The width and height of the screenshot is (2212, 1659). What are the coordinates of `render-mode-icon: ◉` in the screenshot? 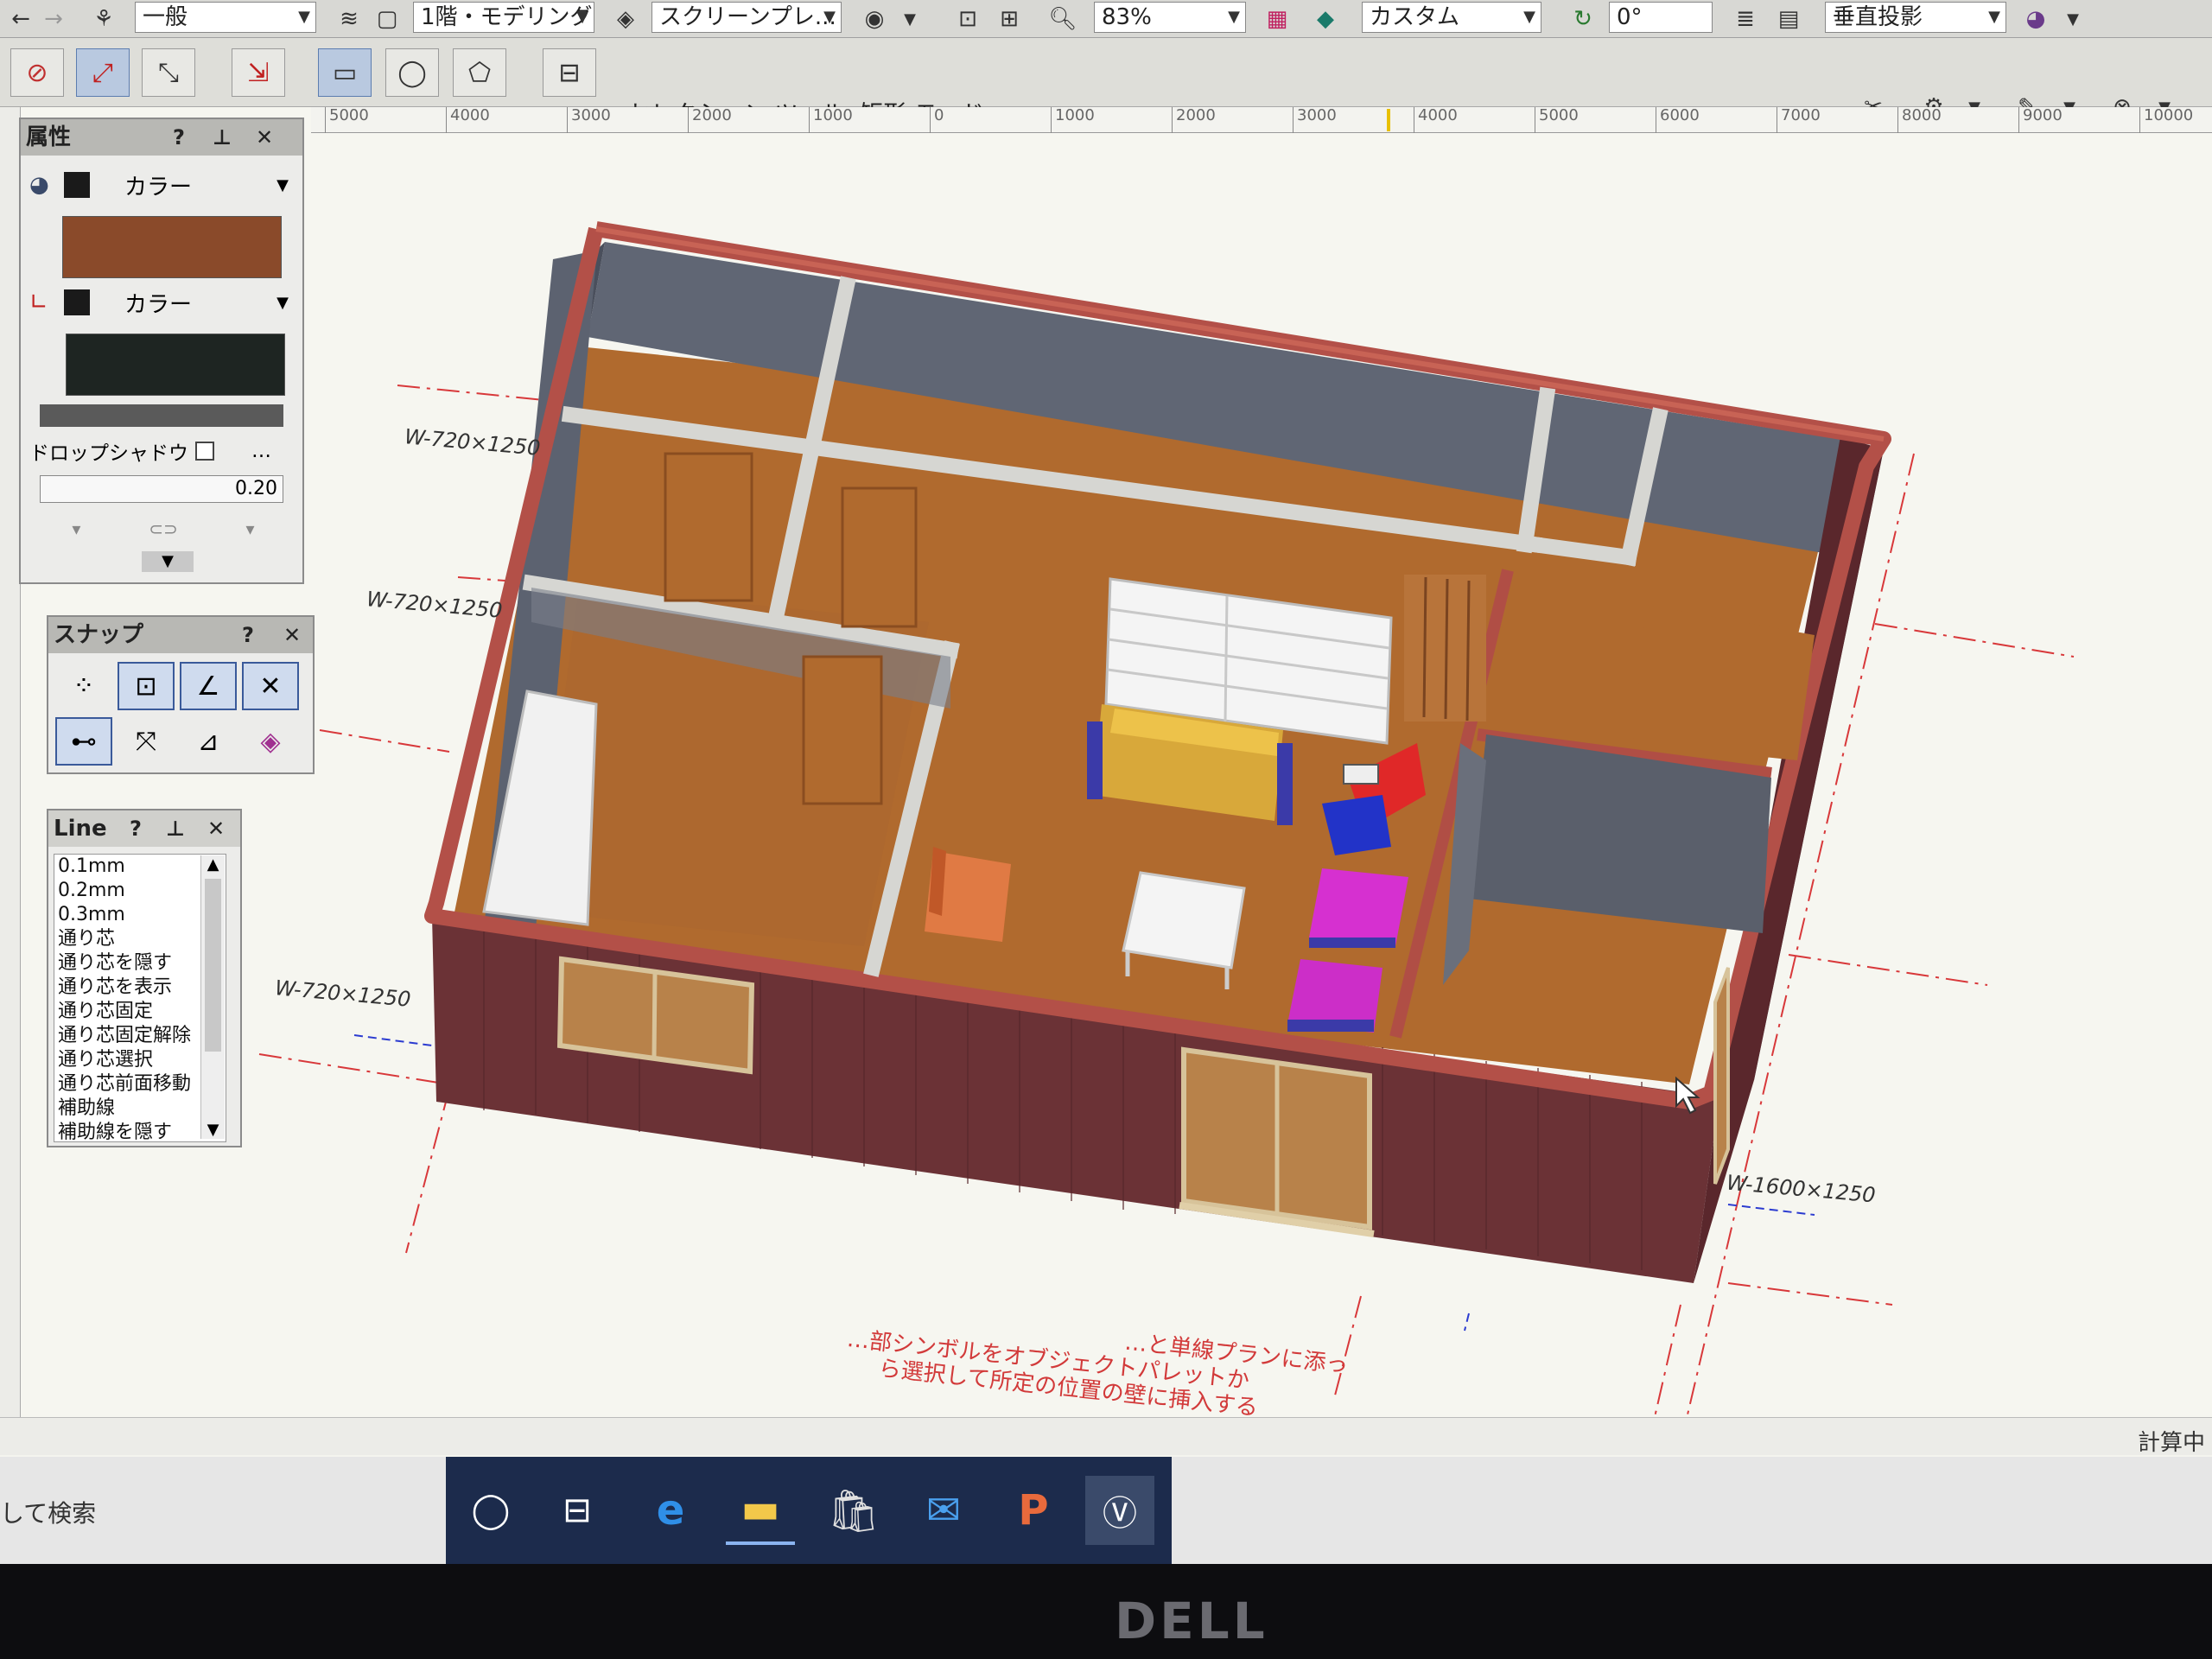 It's located at (874, 19).